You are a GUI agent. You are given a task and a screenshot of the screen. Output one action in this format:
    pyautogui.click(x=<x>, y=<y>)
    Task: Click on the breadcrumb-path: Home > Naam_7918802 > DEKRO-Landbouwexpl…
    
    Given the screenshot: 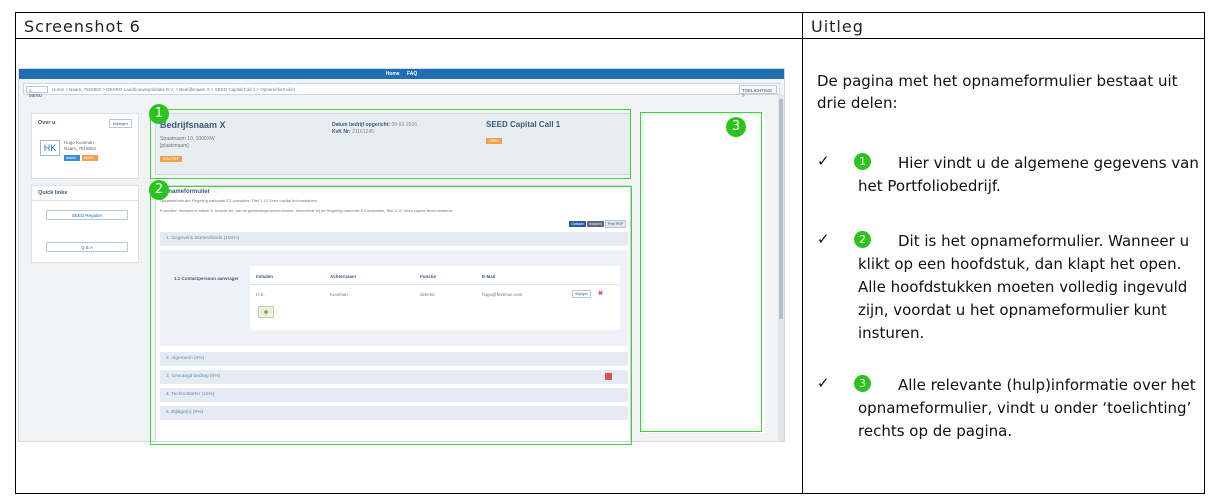 What is the action you would take?
    pyautogui.click(x=173, y=89)
    